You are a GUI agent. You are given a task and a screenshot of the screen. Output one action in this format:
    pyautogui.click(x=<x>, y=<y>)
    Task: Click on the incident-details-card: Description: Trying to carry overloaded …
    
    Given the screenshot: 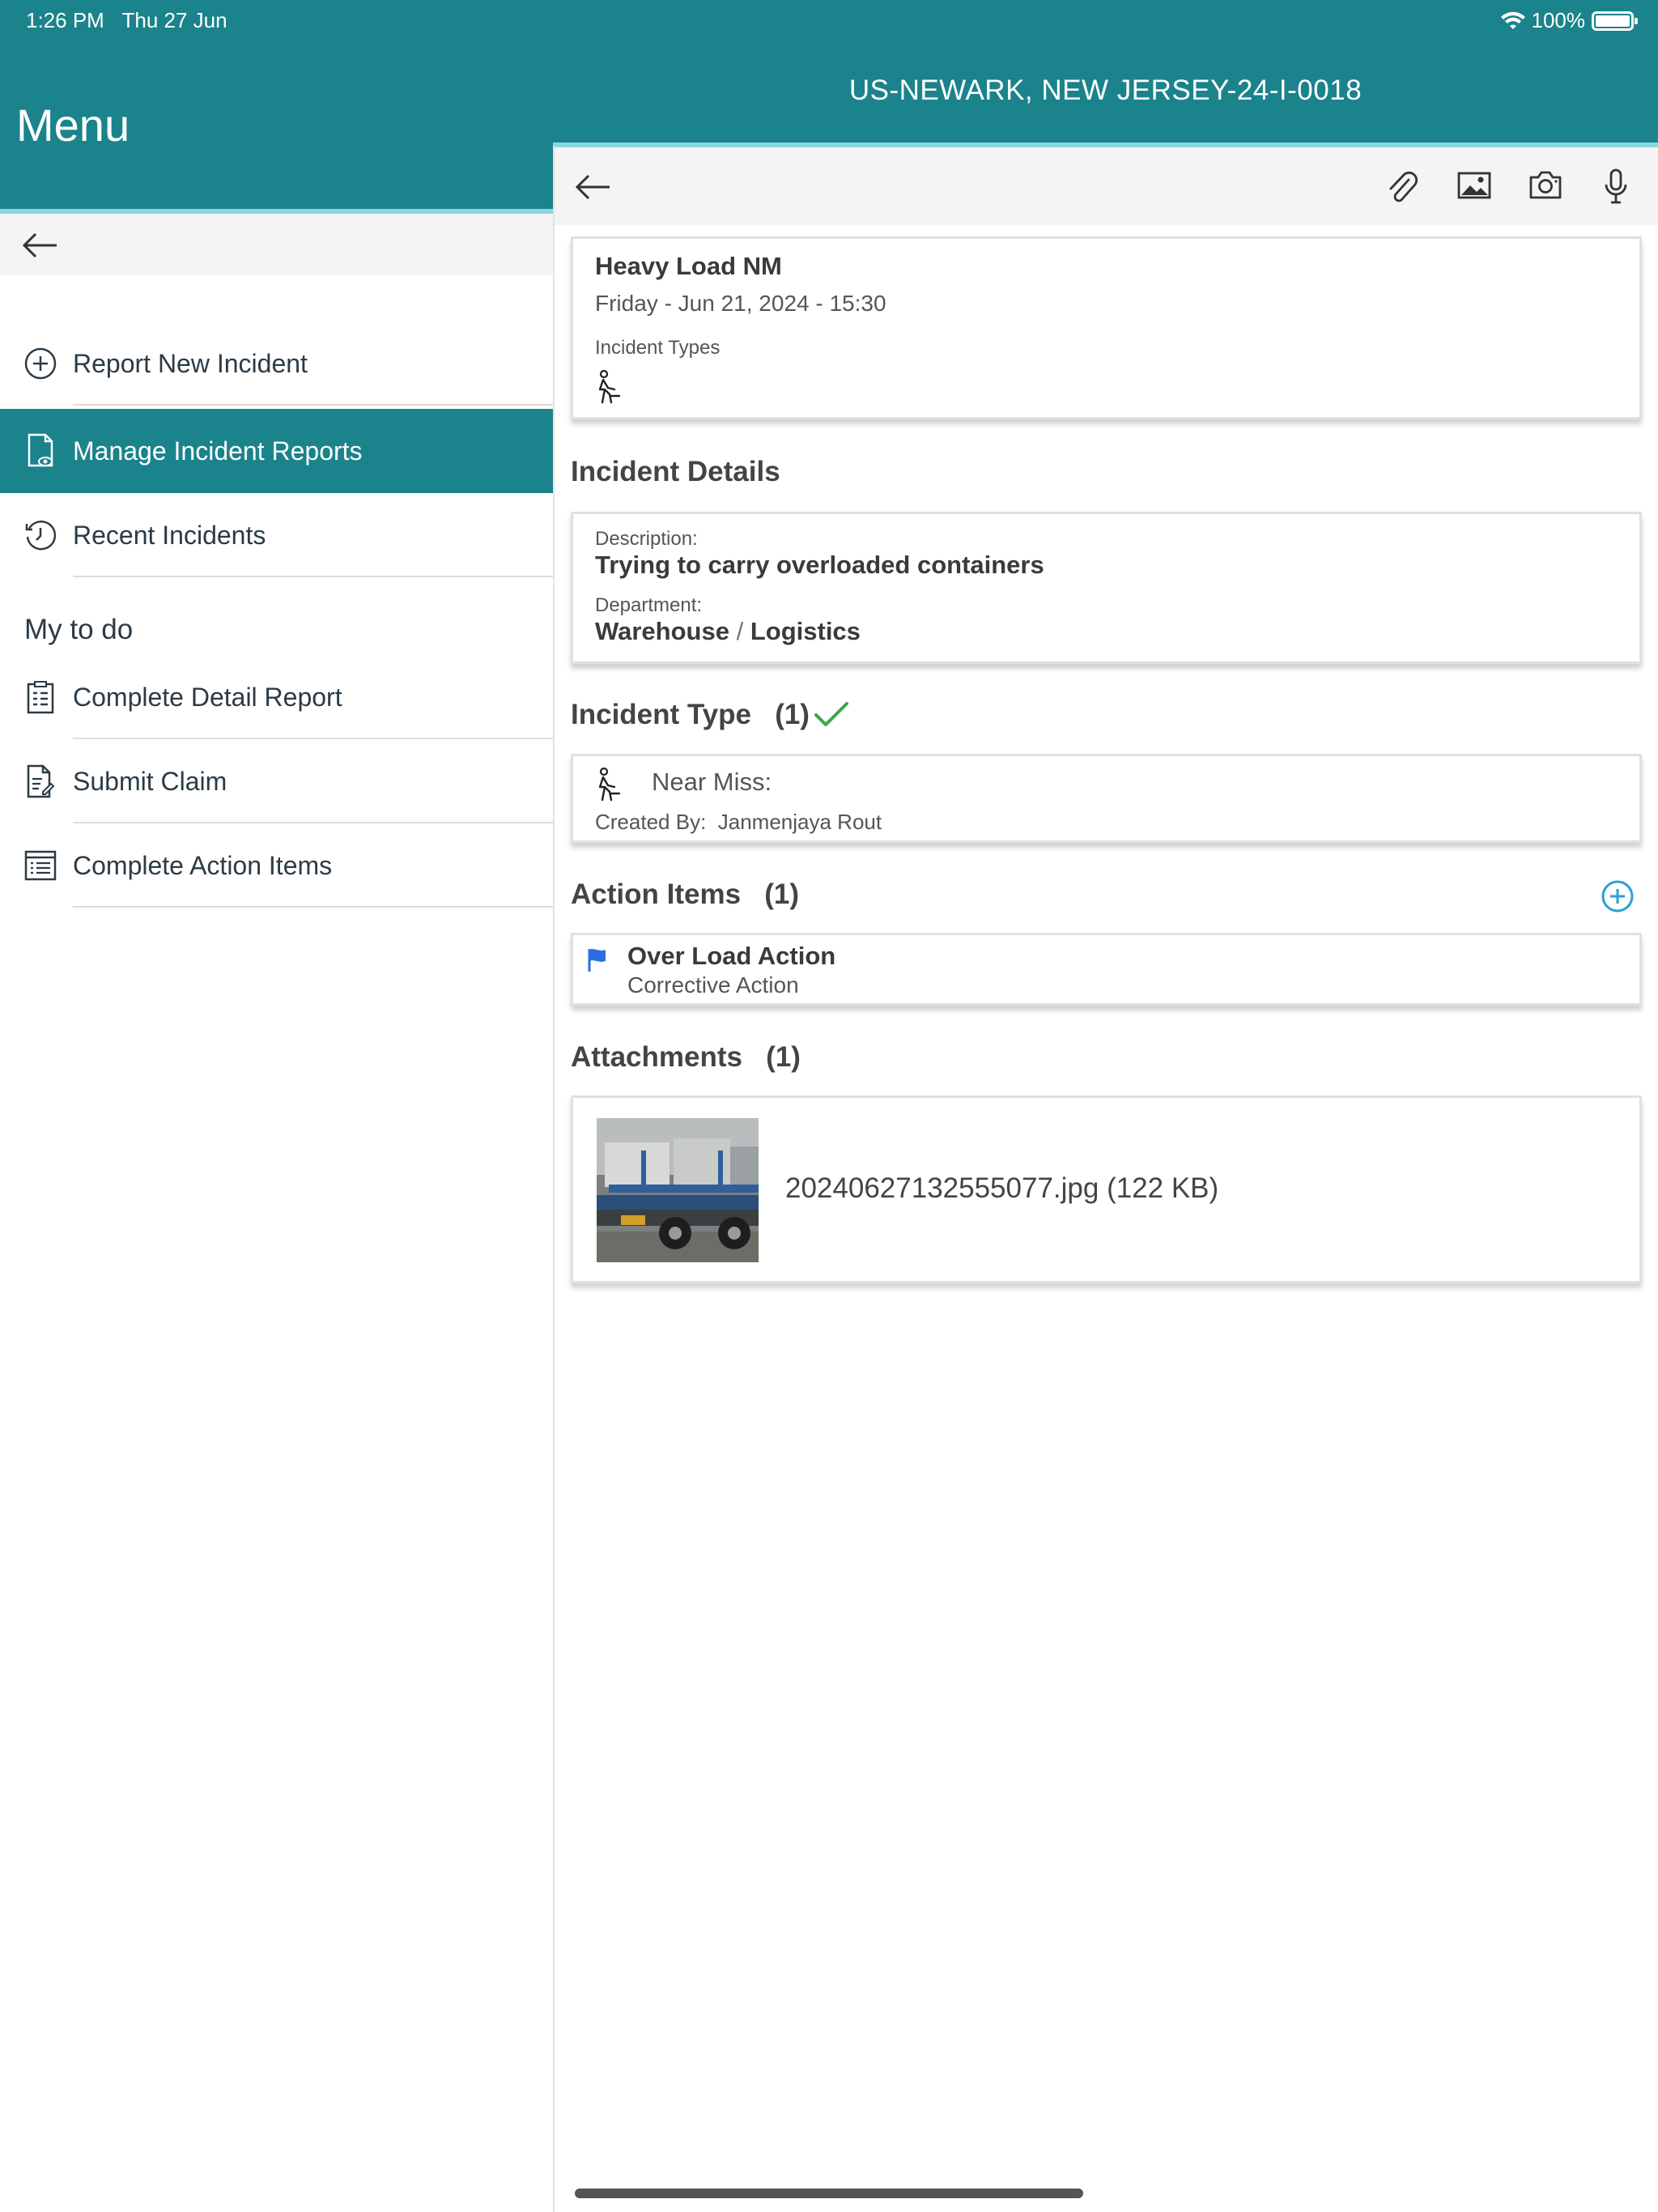 What is the action you would take?
    pyautogui.click(x=1106, y=588)
    